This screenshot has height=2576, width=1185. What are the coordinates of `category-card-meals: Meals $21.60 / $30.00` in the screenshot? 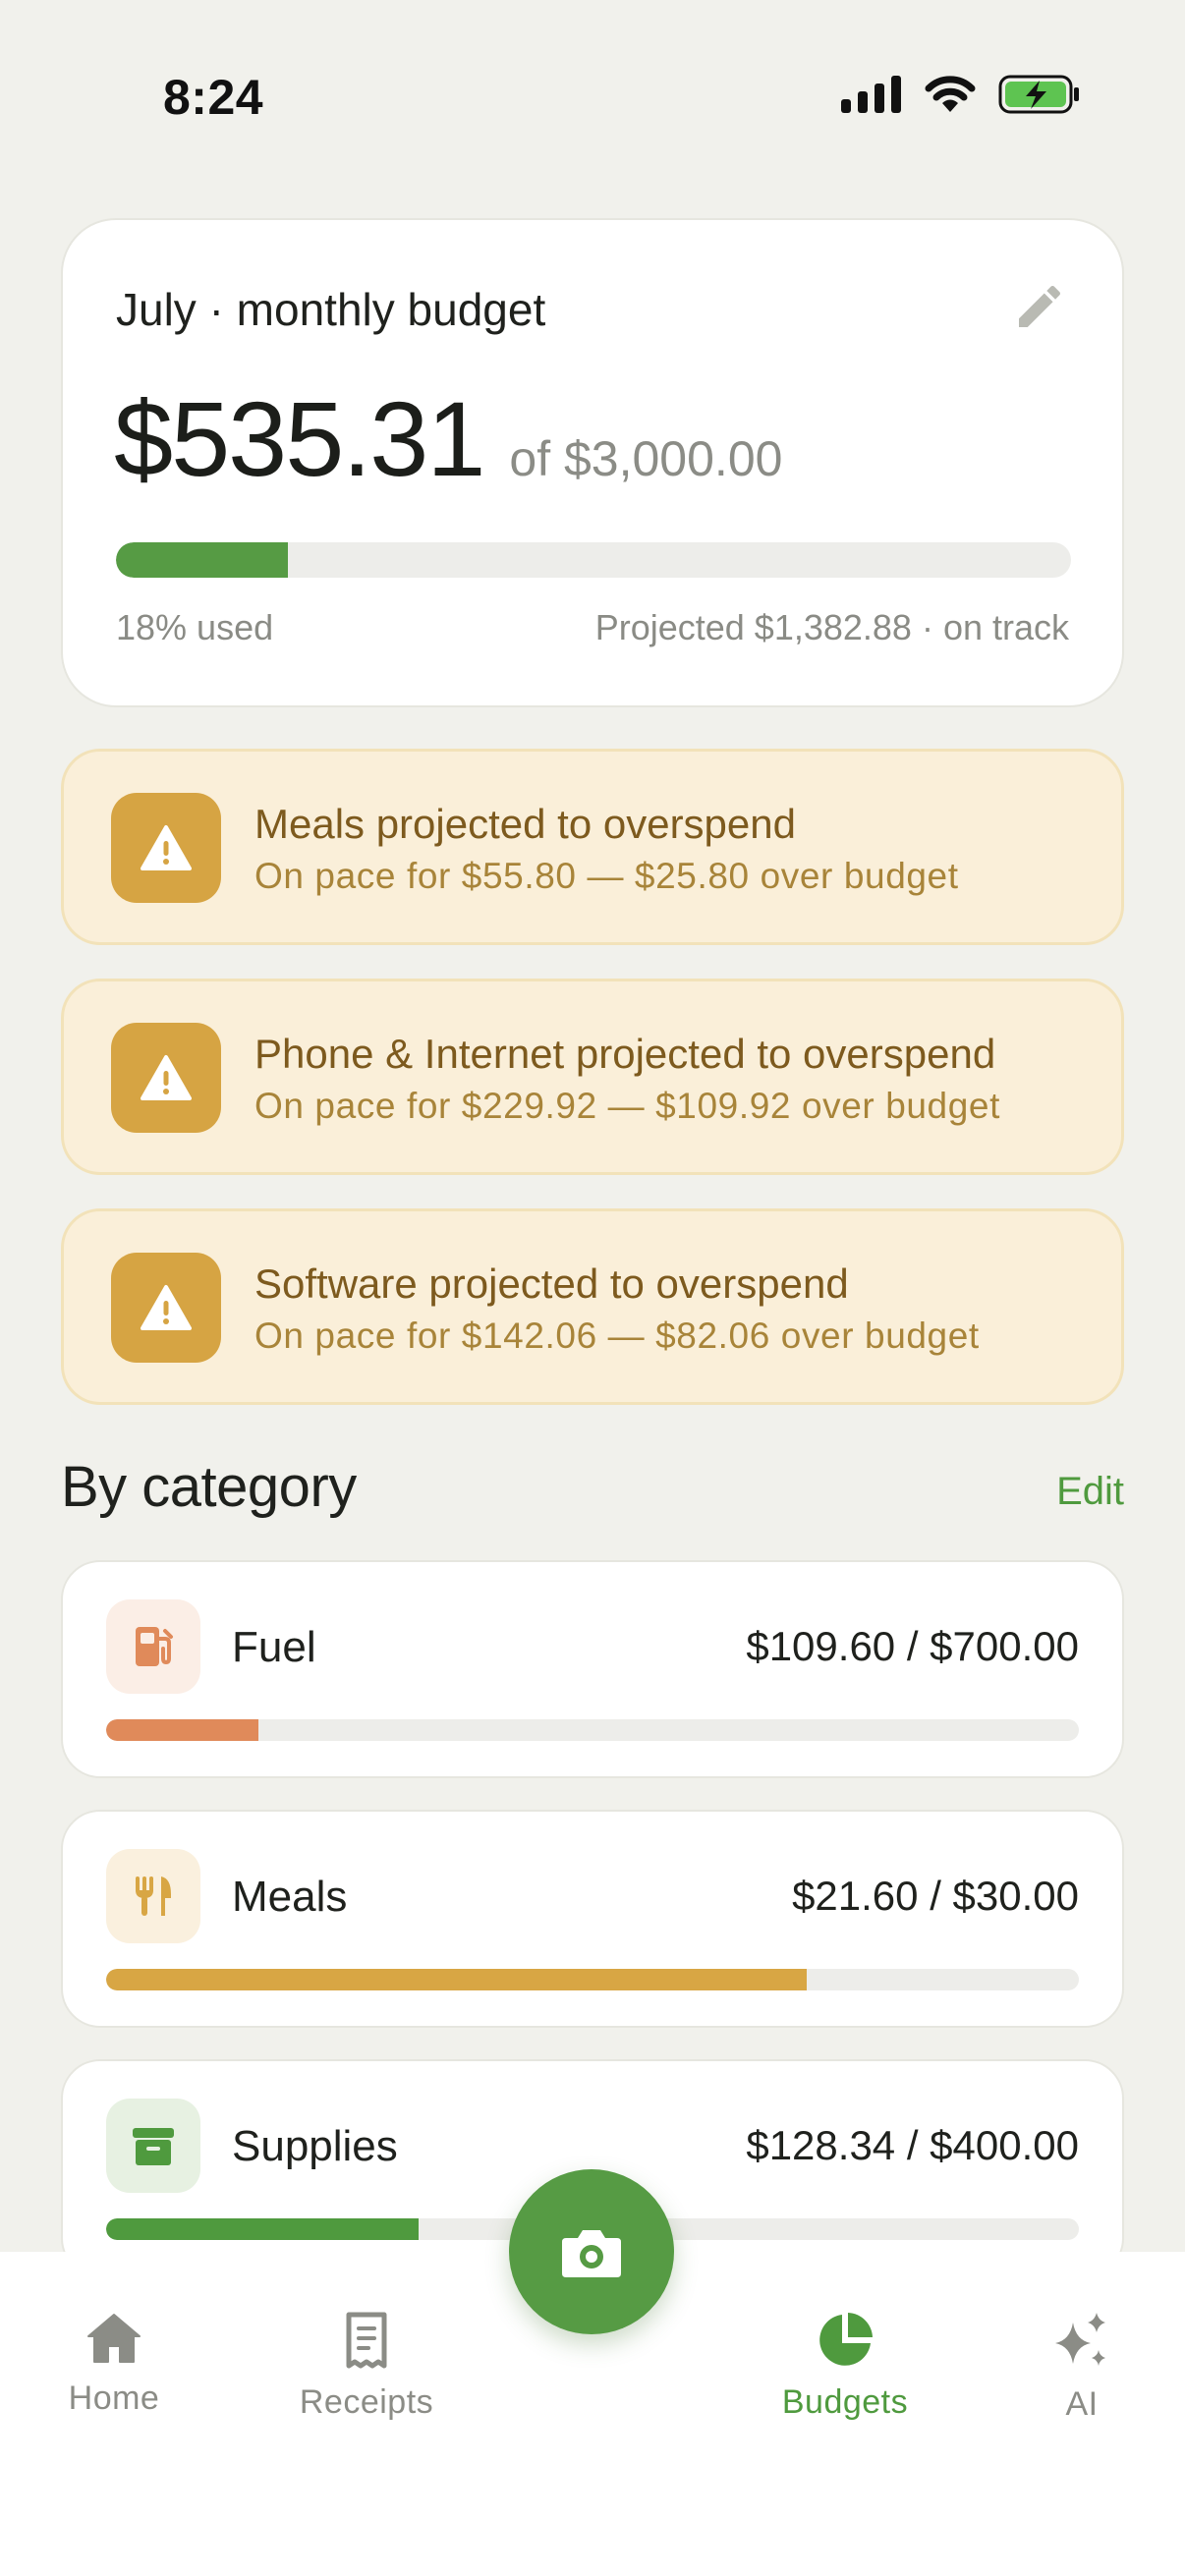 It's located at (592, 1919).